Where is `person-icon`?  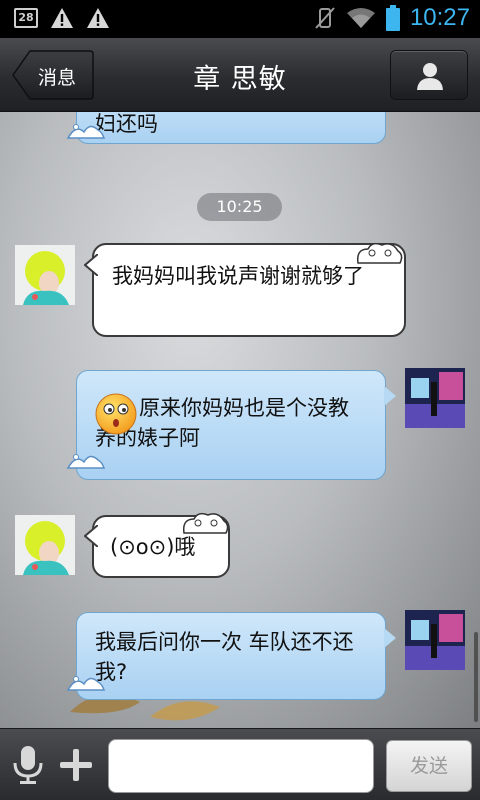 person-icon is located at coordinates (430, 76).